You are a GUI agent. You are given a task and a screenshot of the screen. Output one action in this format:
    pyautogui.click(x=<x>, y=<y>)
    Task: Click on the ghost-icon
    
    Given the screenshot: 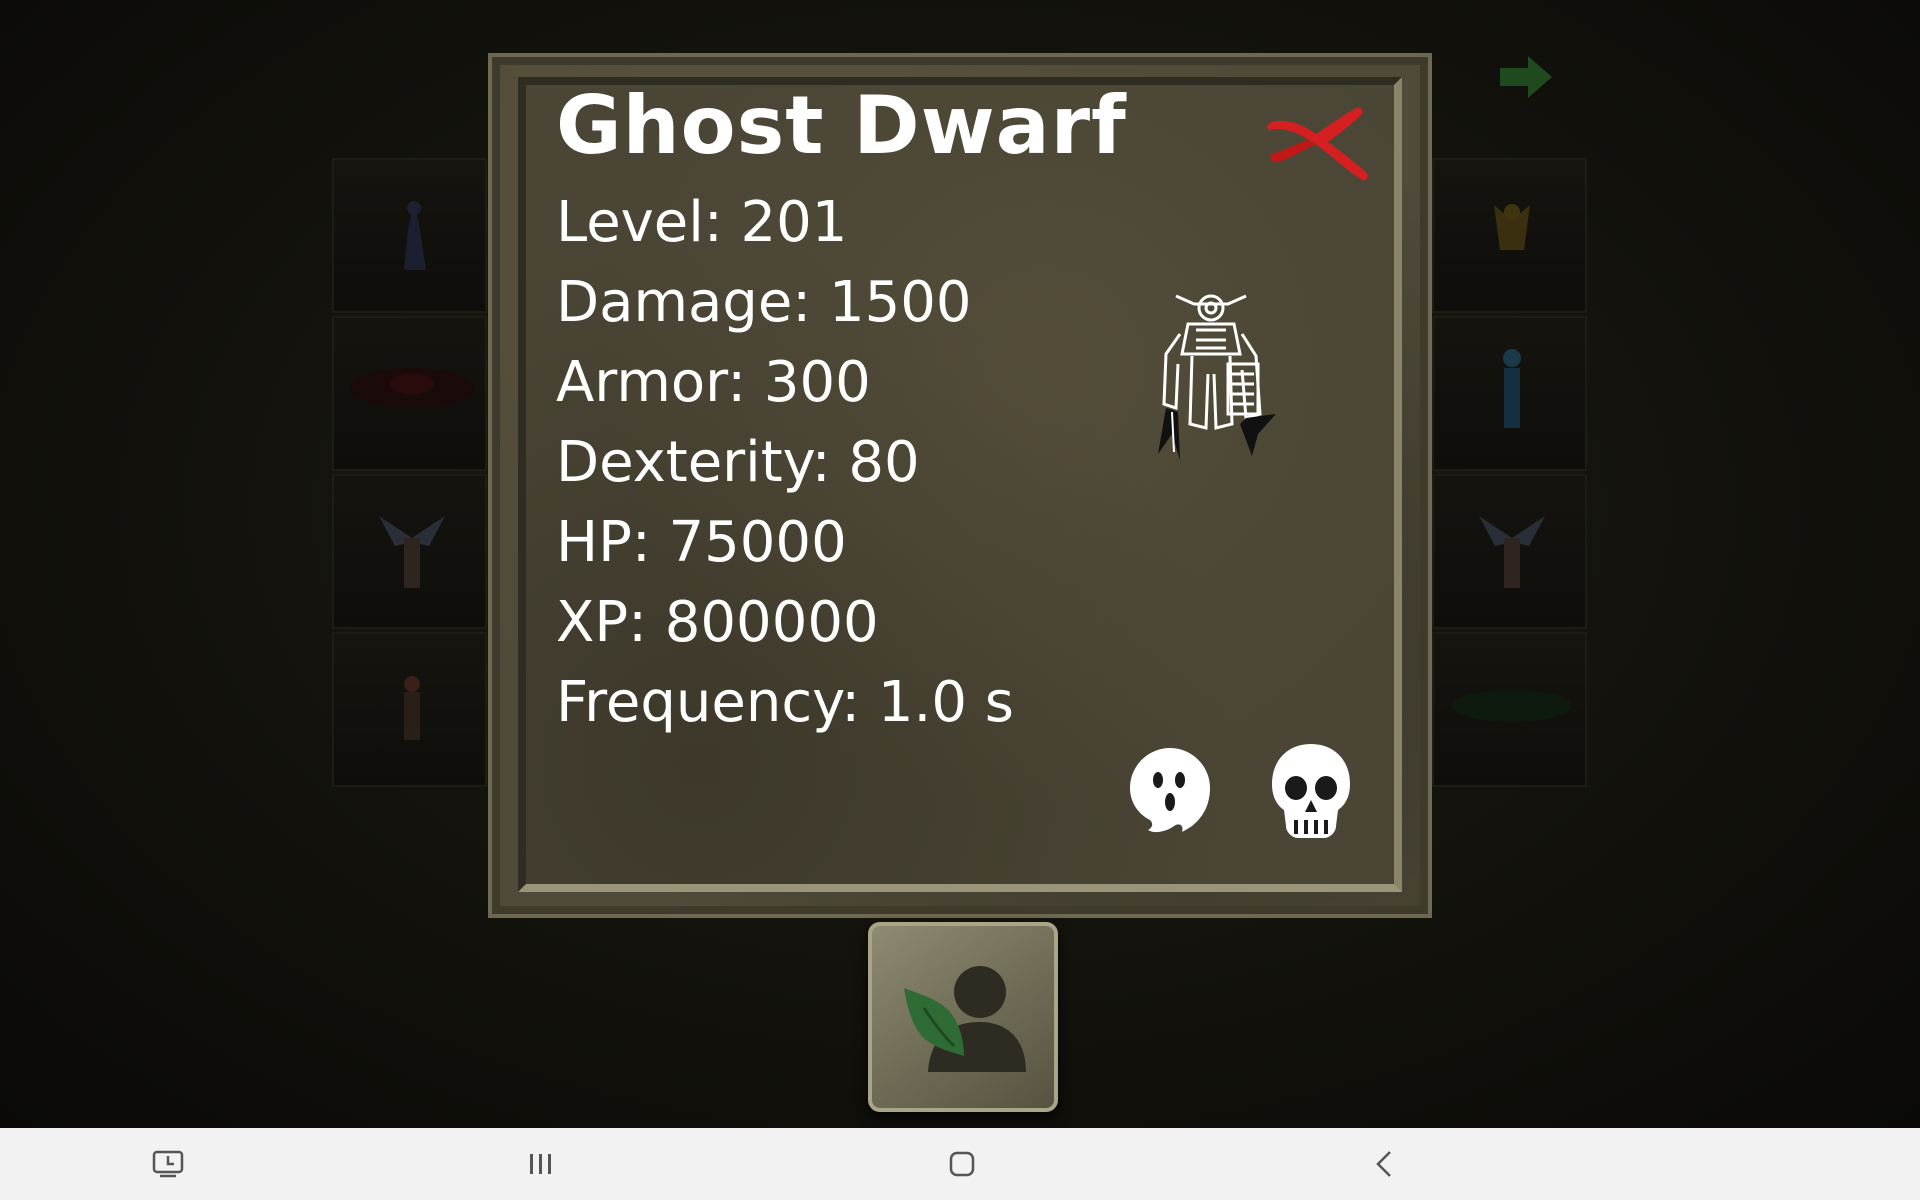 What is the action you would take?
    pyautogui.click(x=1171, y=791)
    